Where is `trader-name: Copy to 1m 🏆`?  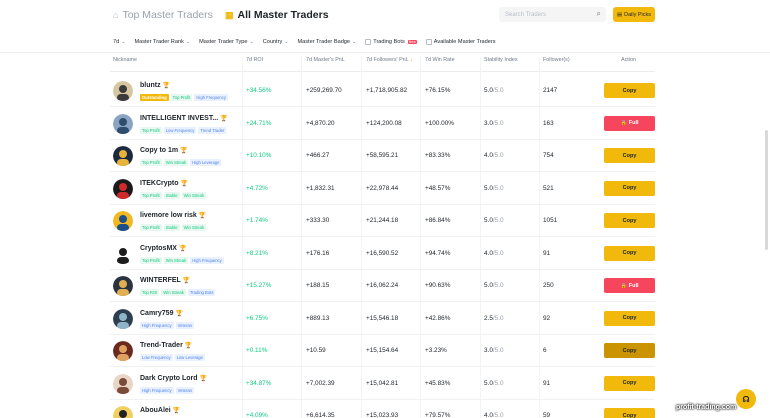
trader-name: Copy to 1m 🏆 is located at coordinates (164, 150).